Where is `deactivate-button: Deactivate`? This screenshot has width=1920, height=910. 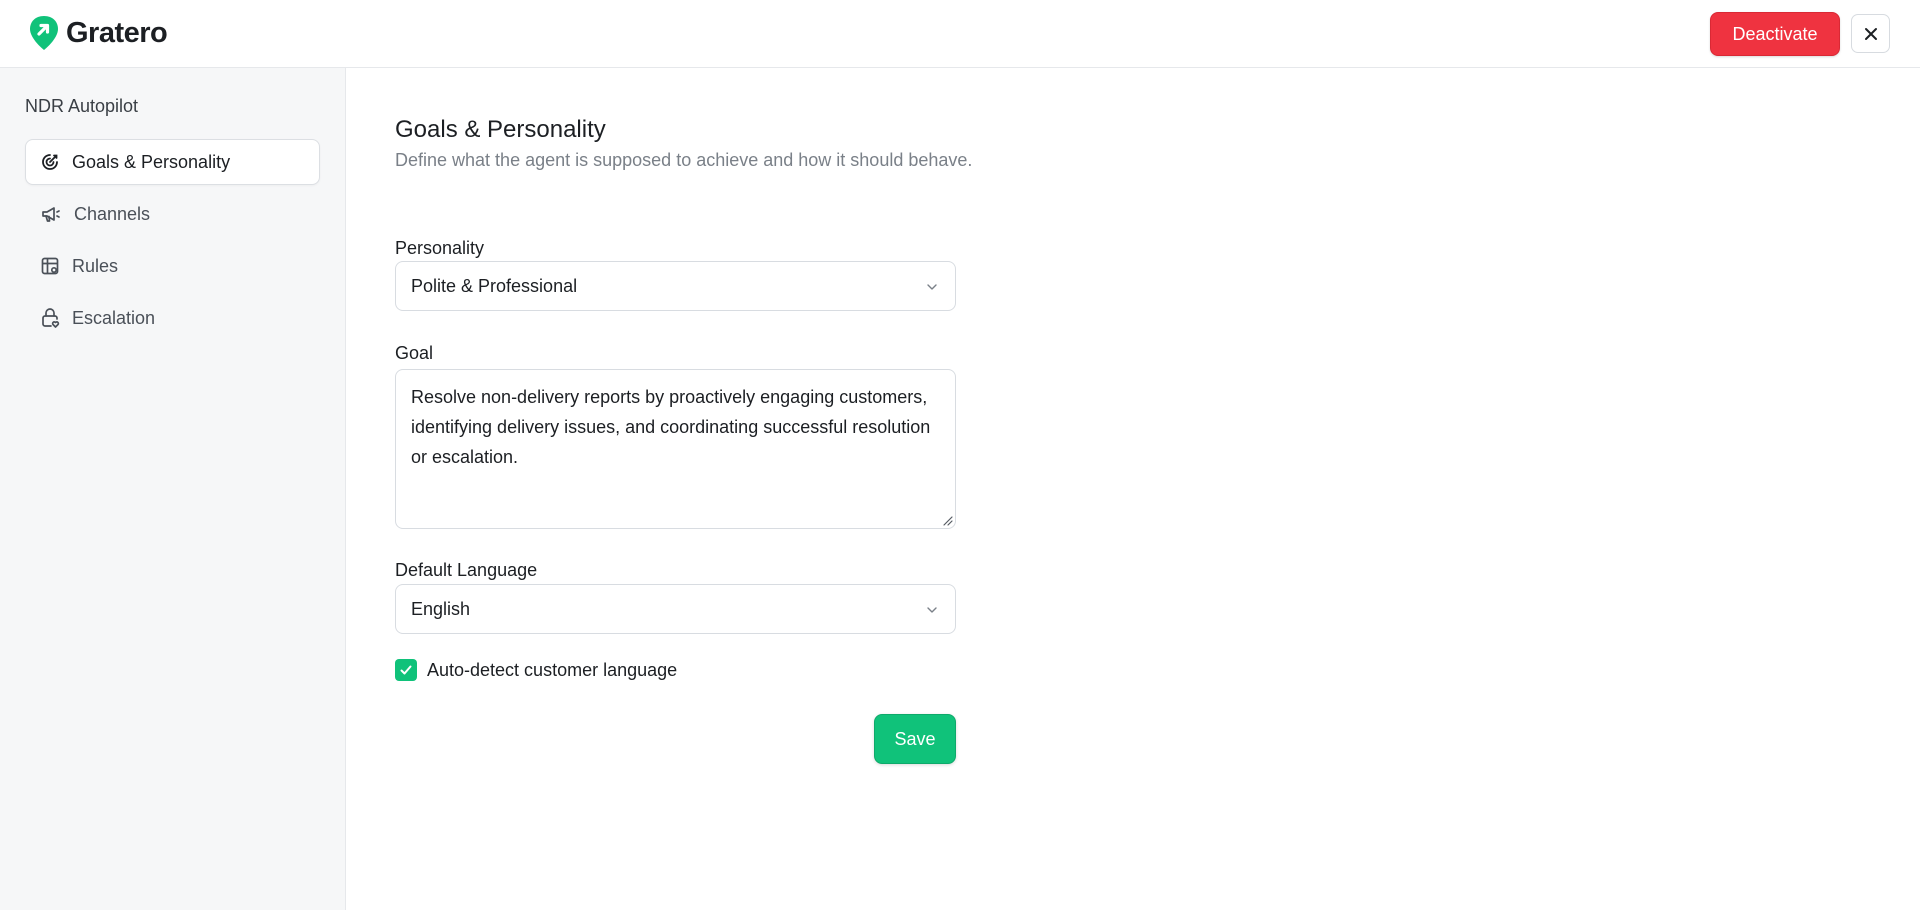 deactivate-button: Deactivate is located at coordinates (1775, 34).